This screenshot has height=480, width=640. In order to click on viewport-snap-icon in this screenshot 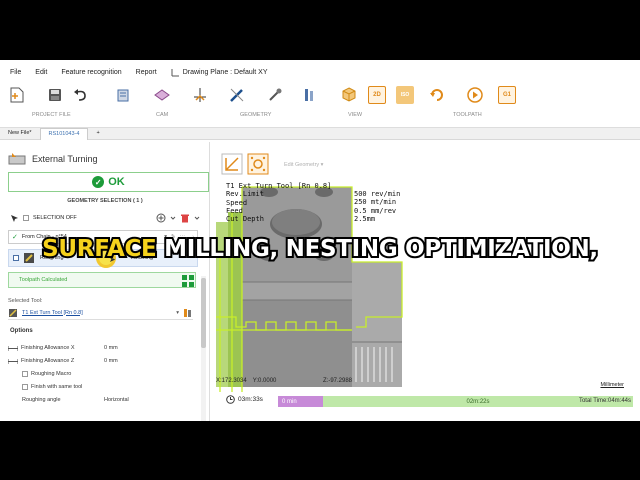, I will do `click(258, 164)`.